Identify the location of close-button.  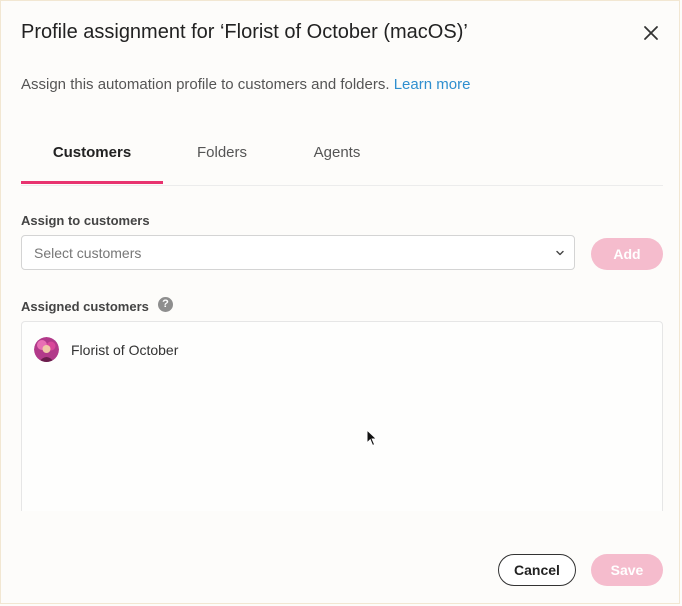
(651, 33).